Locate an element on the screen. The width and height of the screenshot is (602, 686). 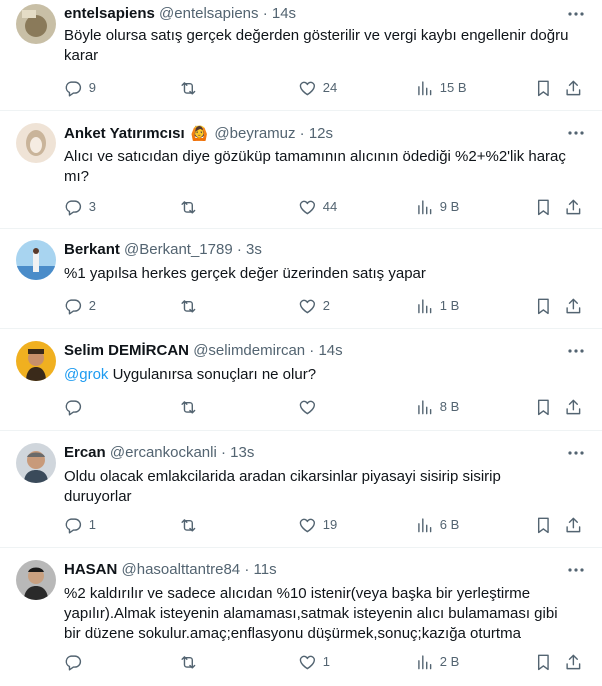
display-name: HASAN is located at coordinates (90, 569).